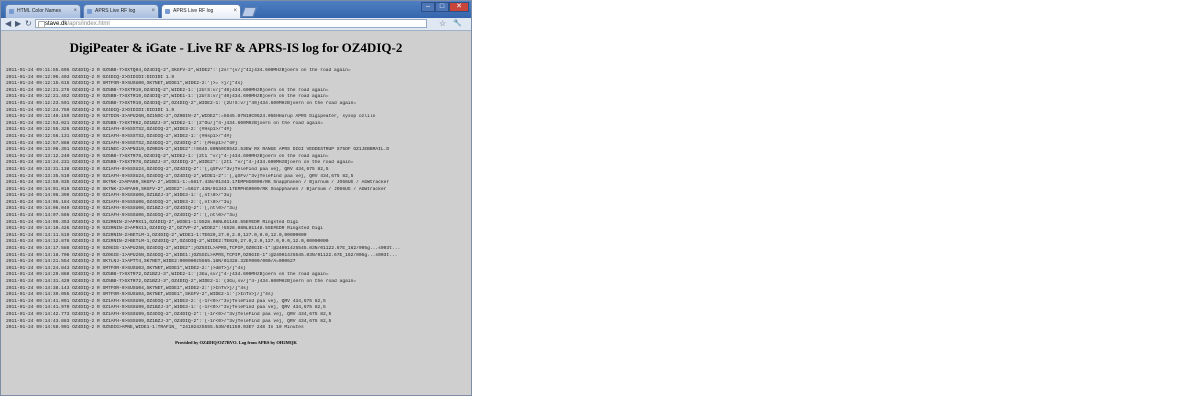  Describe the element at coordinates (442, 24) in the screenshot. I see `star-icon: ☆` at that location.